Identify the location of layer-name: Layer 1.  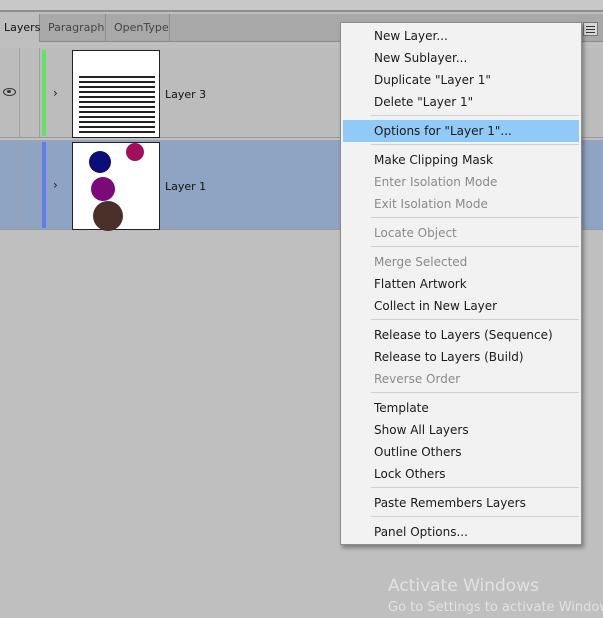
(185, 186).